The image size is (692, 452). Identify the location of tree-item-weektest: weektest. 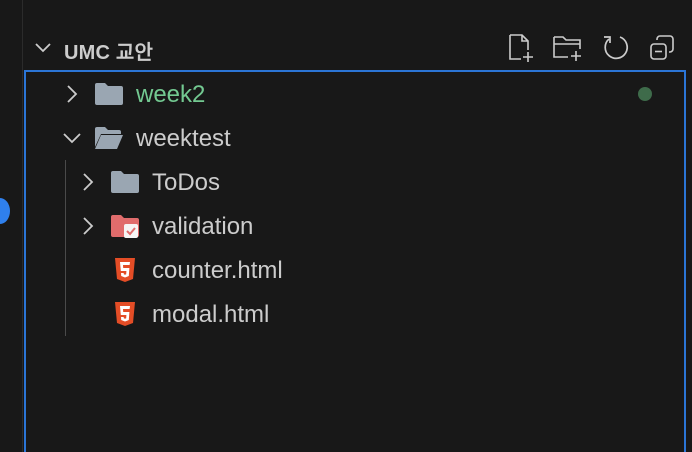
(355, 138).